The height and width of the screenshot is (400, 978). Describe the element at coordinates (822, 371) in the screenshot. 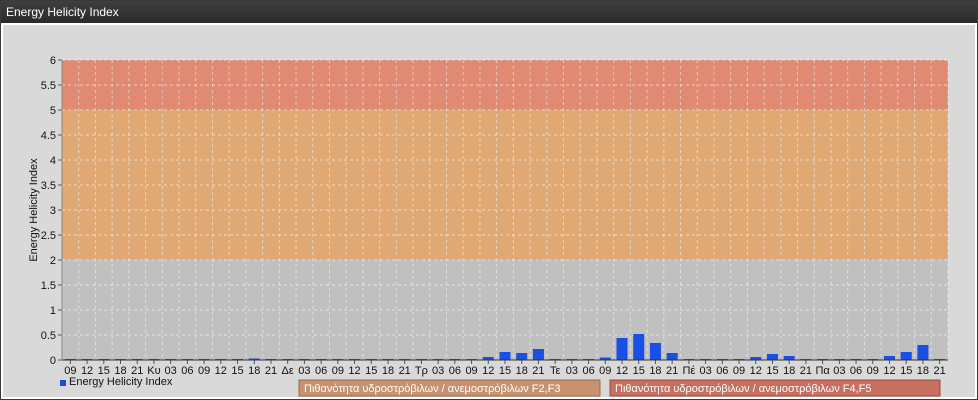

I see `x-tick-label: Πα` at that location.